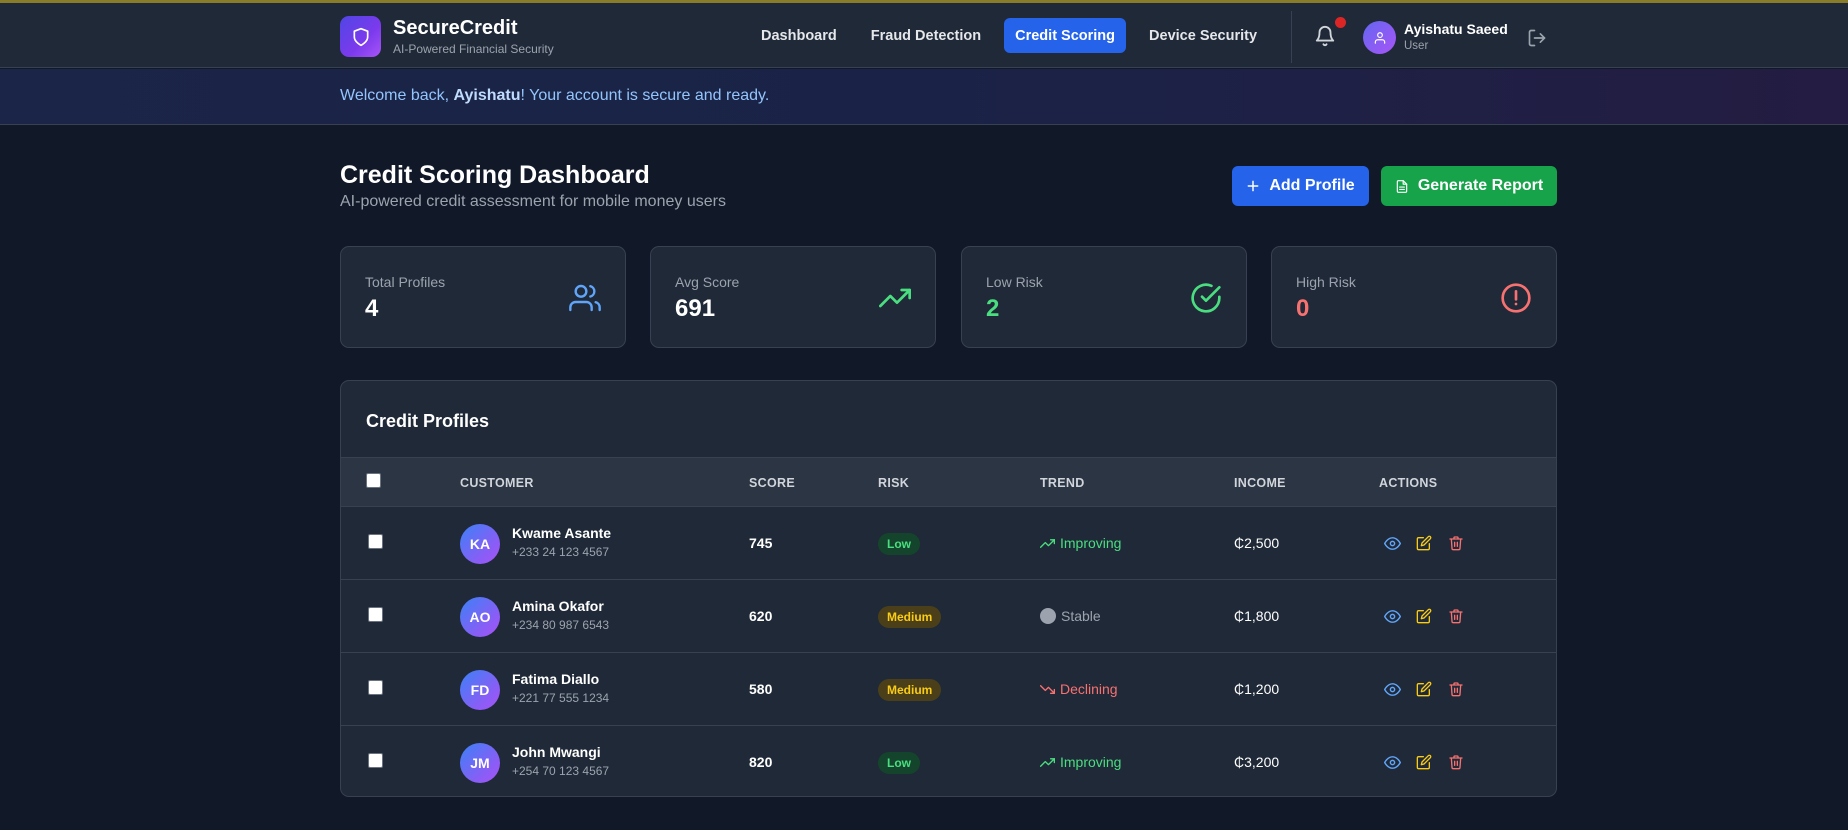 The width and height of the screenshot is (1848, 830). I want to click on generate-report-button: Generate Report, so click(1469, 186).